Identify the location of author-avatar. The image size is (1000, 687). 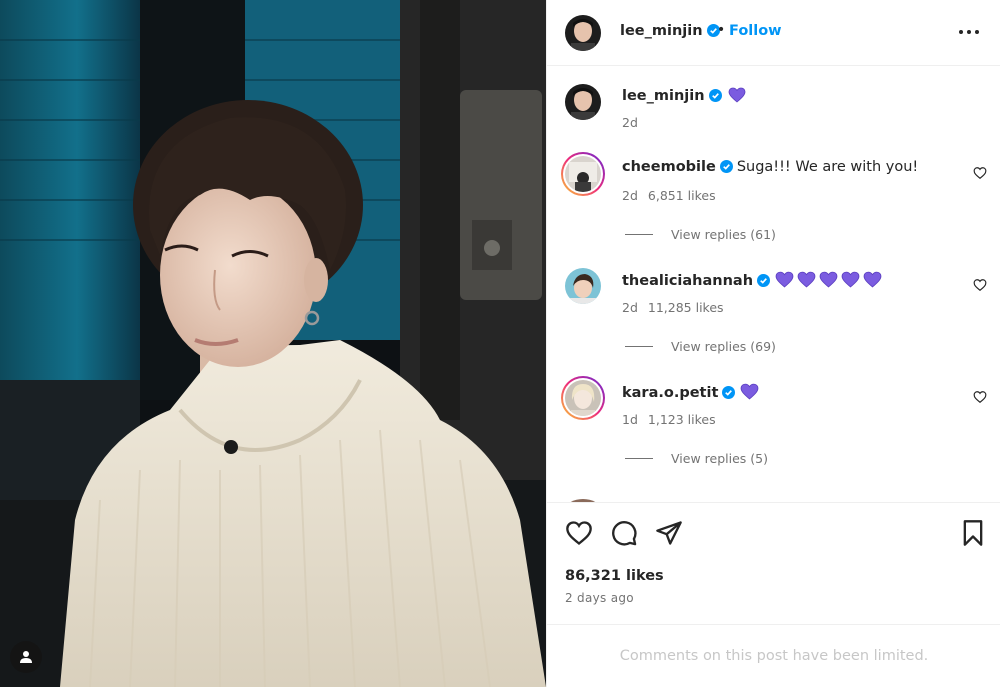
(583, 33).